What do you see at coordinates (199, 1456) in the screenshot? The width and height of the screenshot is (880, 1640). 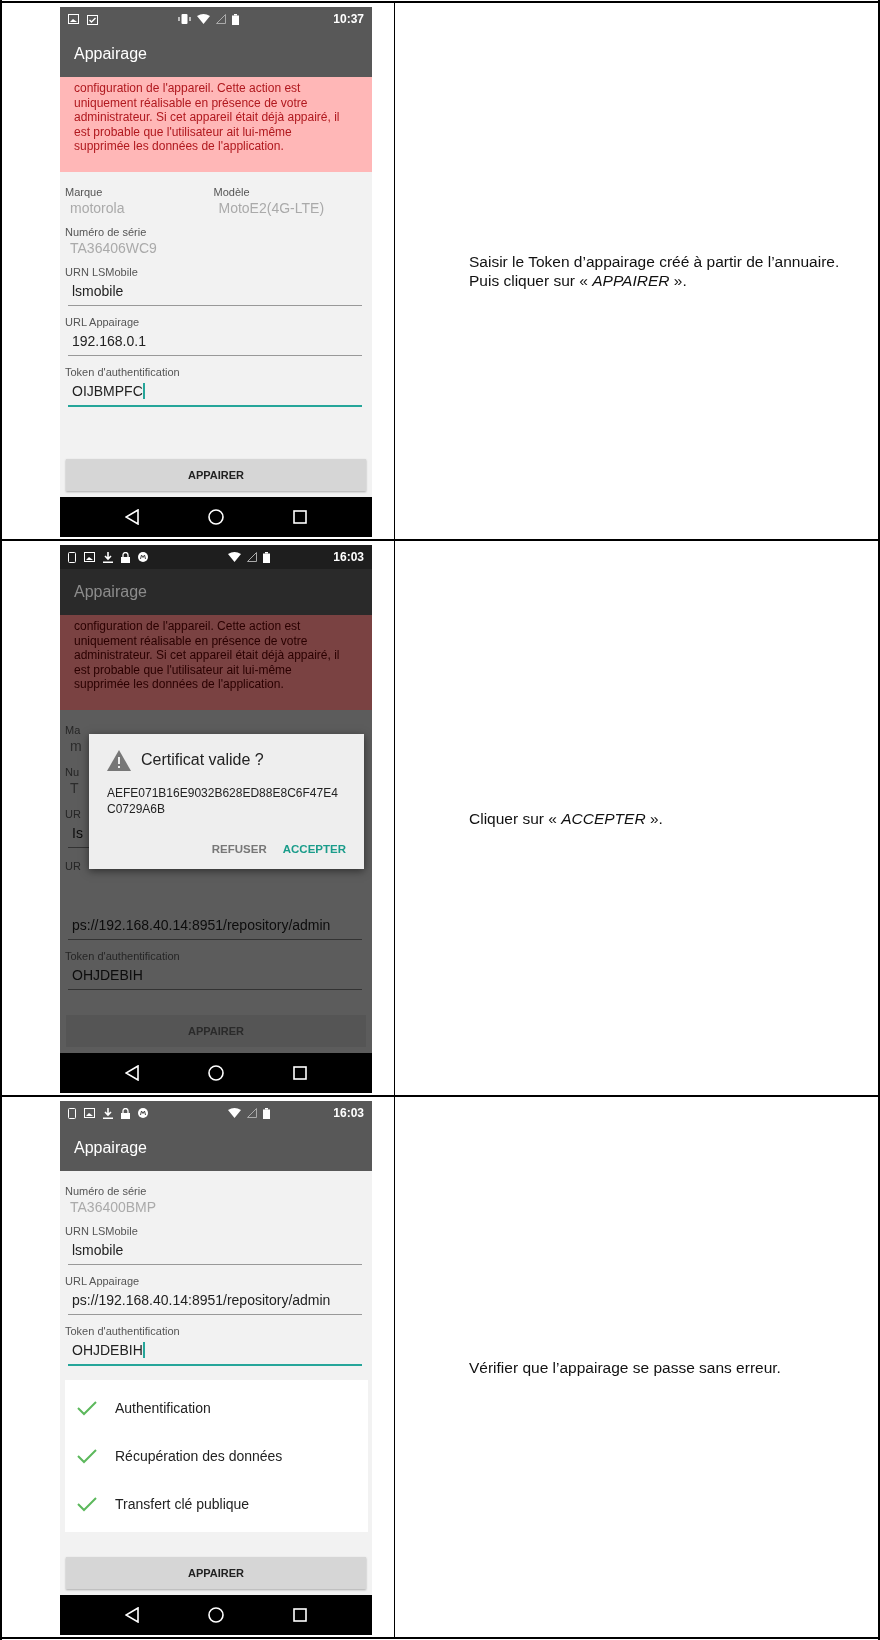 I see `step-label: Récupération des données` at bounding box center [199, 1456].